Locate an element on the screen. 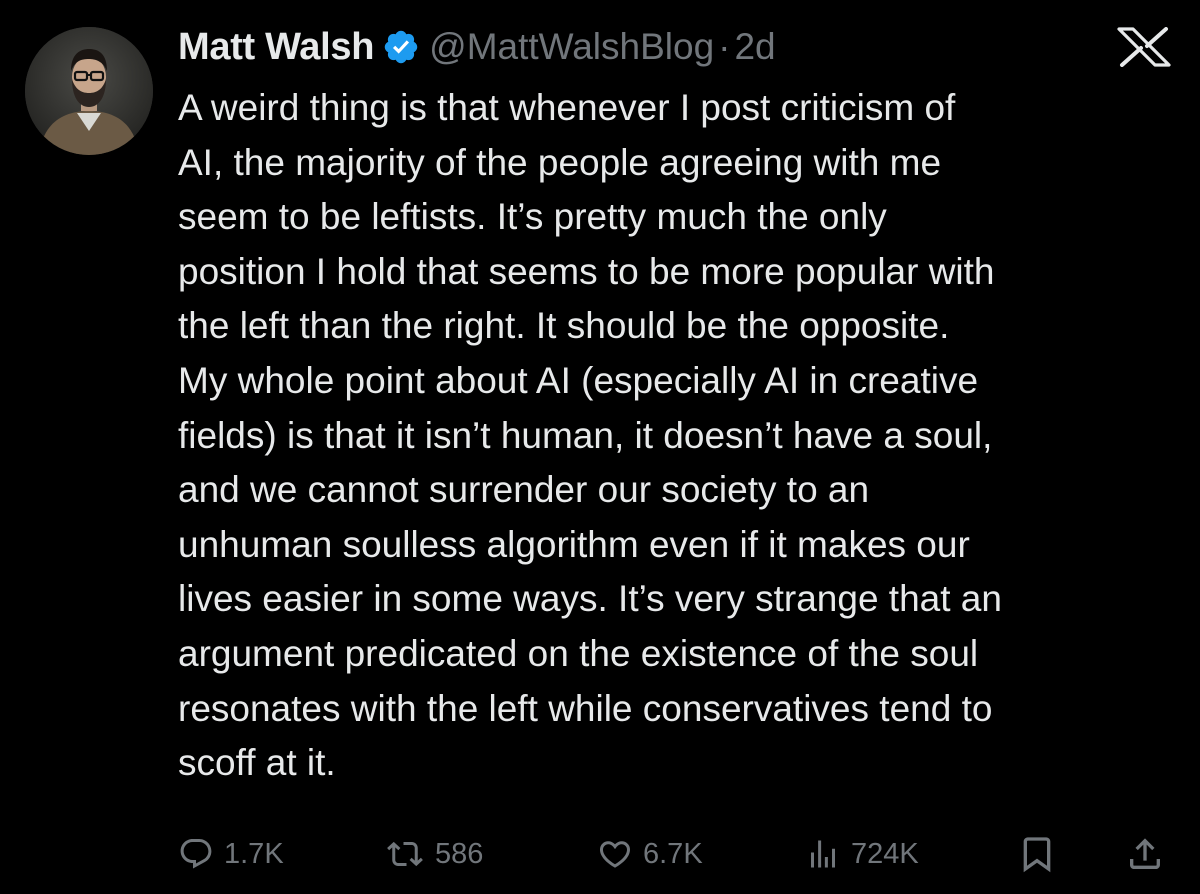 This screenshot has width=1200, height=894. views-icon is located at coordinates (823, 854).